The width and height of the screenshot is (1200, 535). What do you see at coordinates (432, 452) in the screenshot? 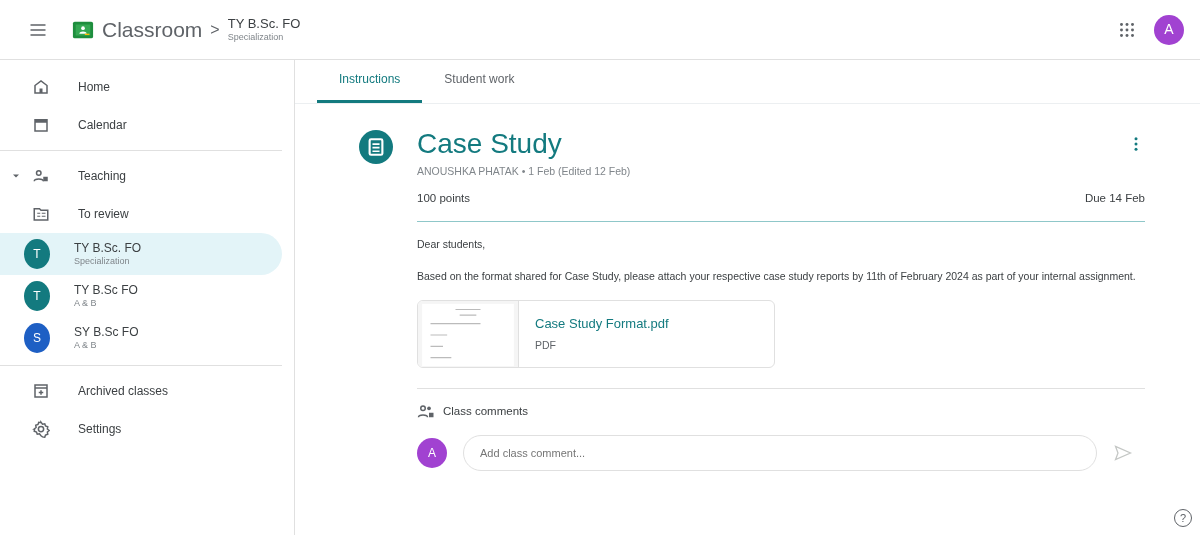
I see `user-avatar: A` at bounding box center [432, 452].